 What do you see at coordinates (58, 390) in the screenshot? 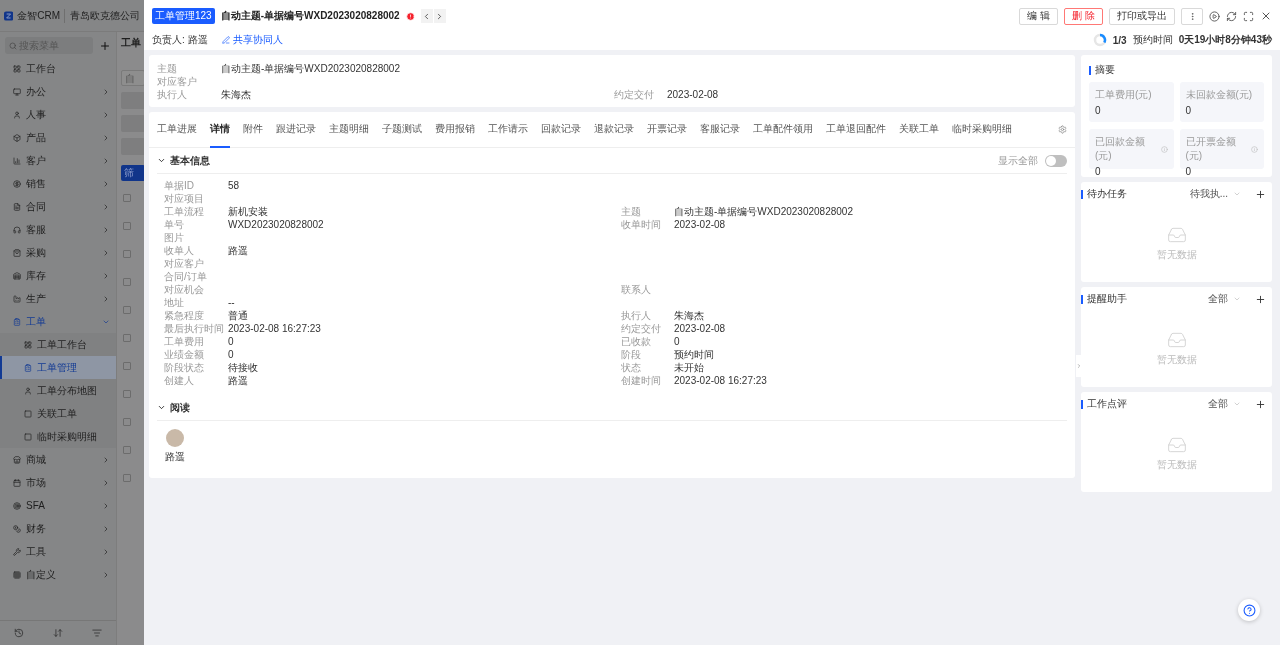
I see `submenu-item: 工单分布地图` at bounding box center [58, 390].